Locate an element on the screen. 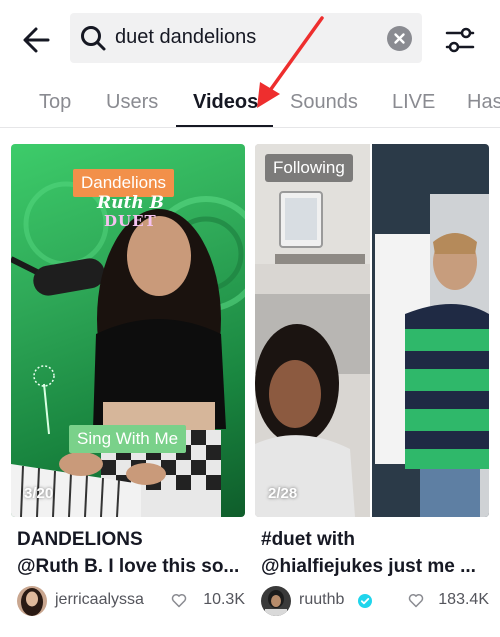 Image resolution: width=500 pixels, height=637 pixels. tab-hashtags: Has is located at coordinates (483, 102).